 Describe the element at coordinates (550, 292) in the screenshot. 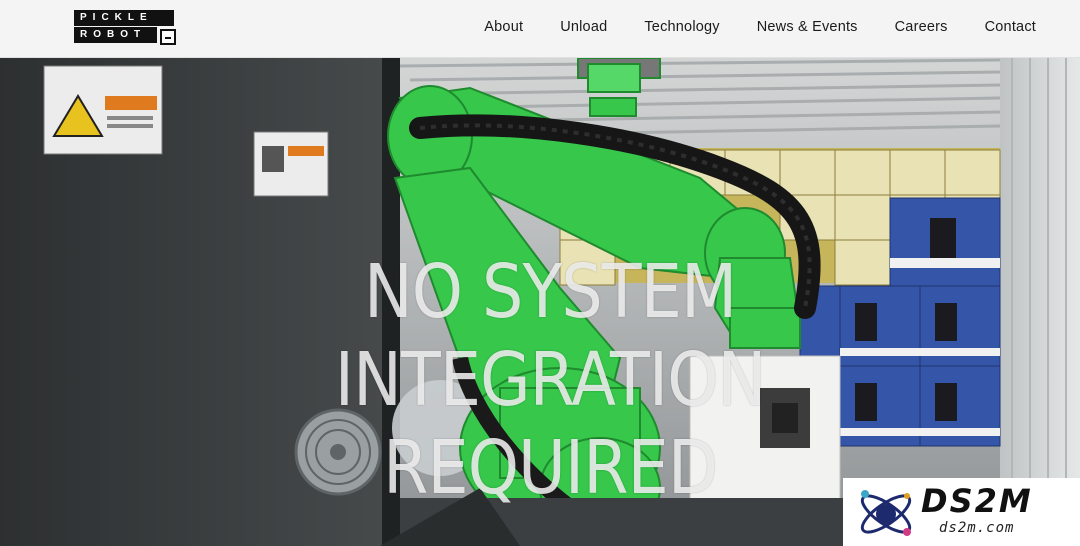

I see `headline-line-1: NO SYSTEM` at that location.